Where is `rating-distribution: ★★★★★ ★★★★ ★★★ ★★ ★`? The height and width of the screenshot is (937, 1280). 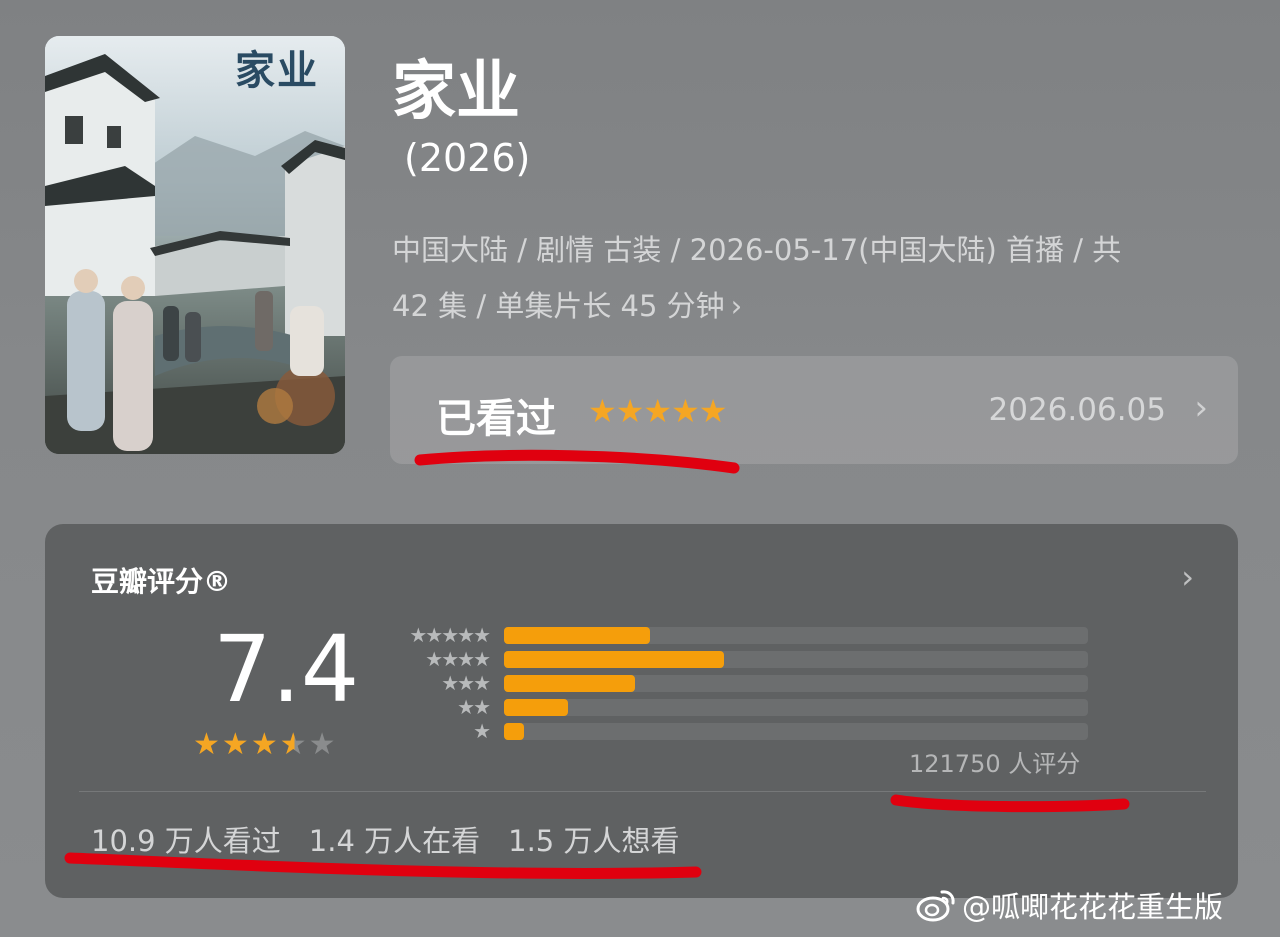
rating-distribution: ★★★★★ ★★★★ ★★★ ★★ ★ is located at coordinates (745, 684).